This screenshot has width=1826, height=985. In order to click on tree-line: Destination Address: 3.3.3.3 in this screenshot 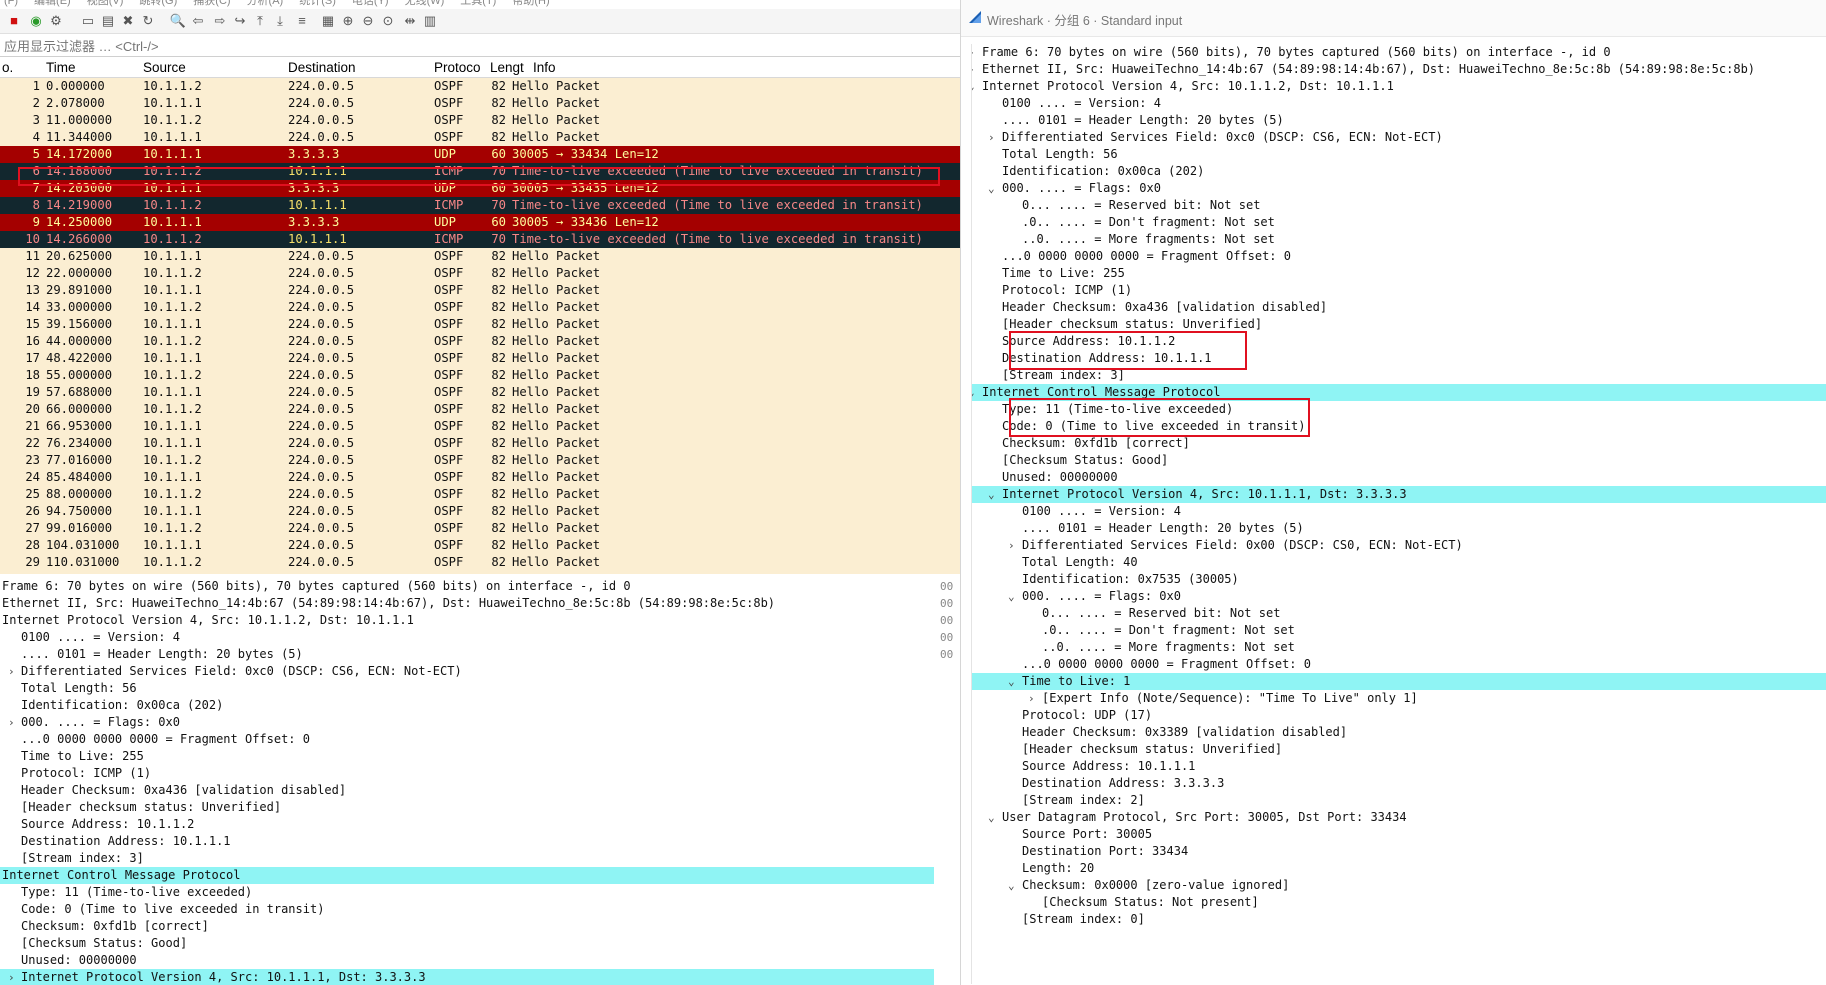, I will do `click(1399, 783)`.